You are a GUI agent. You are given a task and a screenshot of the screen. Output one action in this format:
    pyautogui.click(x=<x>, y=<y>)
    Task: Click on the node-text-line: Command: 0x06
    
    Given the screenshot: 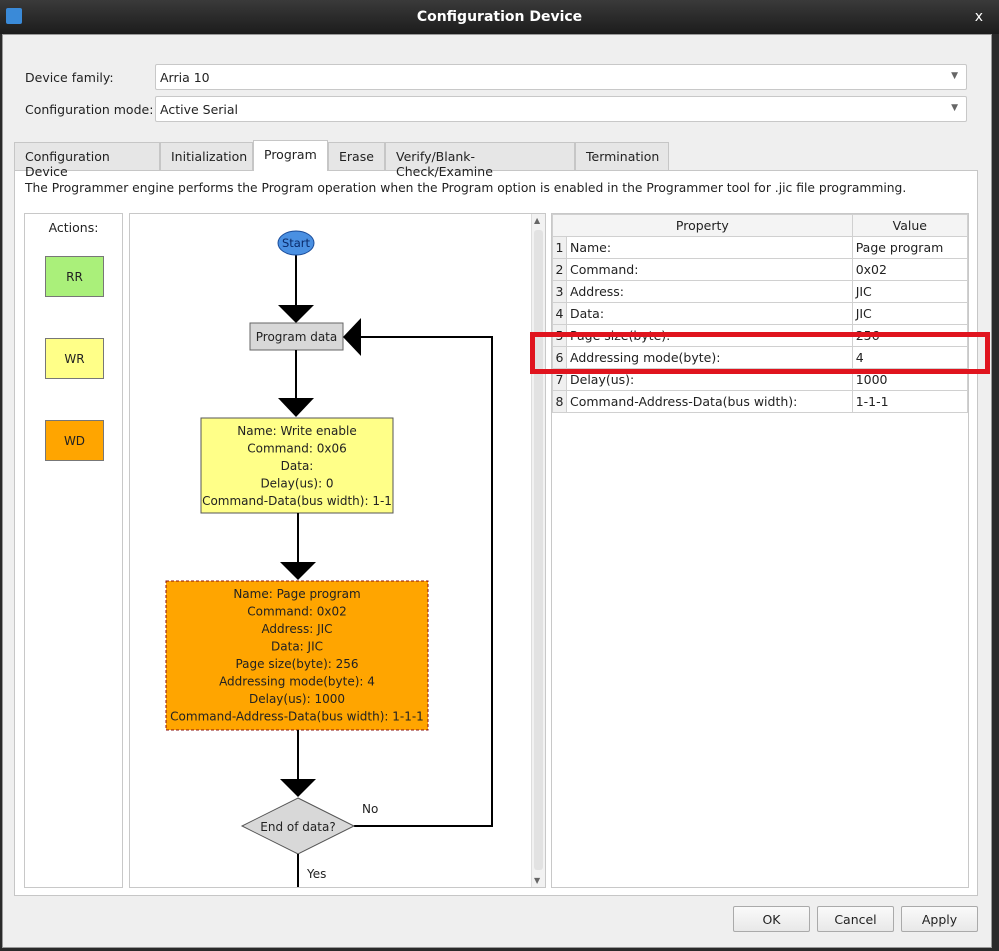 What is the action you would take?
    pyautogui.click(x=297, y=449)
    